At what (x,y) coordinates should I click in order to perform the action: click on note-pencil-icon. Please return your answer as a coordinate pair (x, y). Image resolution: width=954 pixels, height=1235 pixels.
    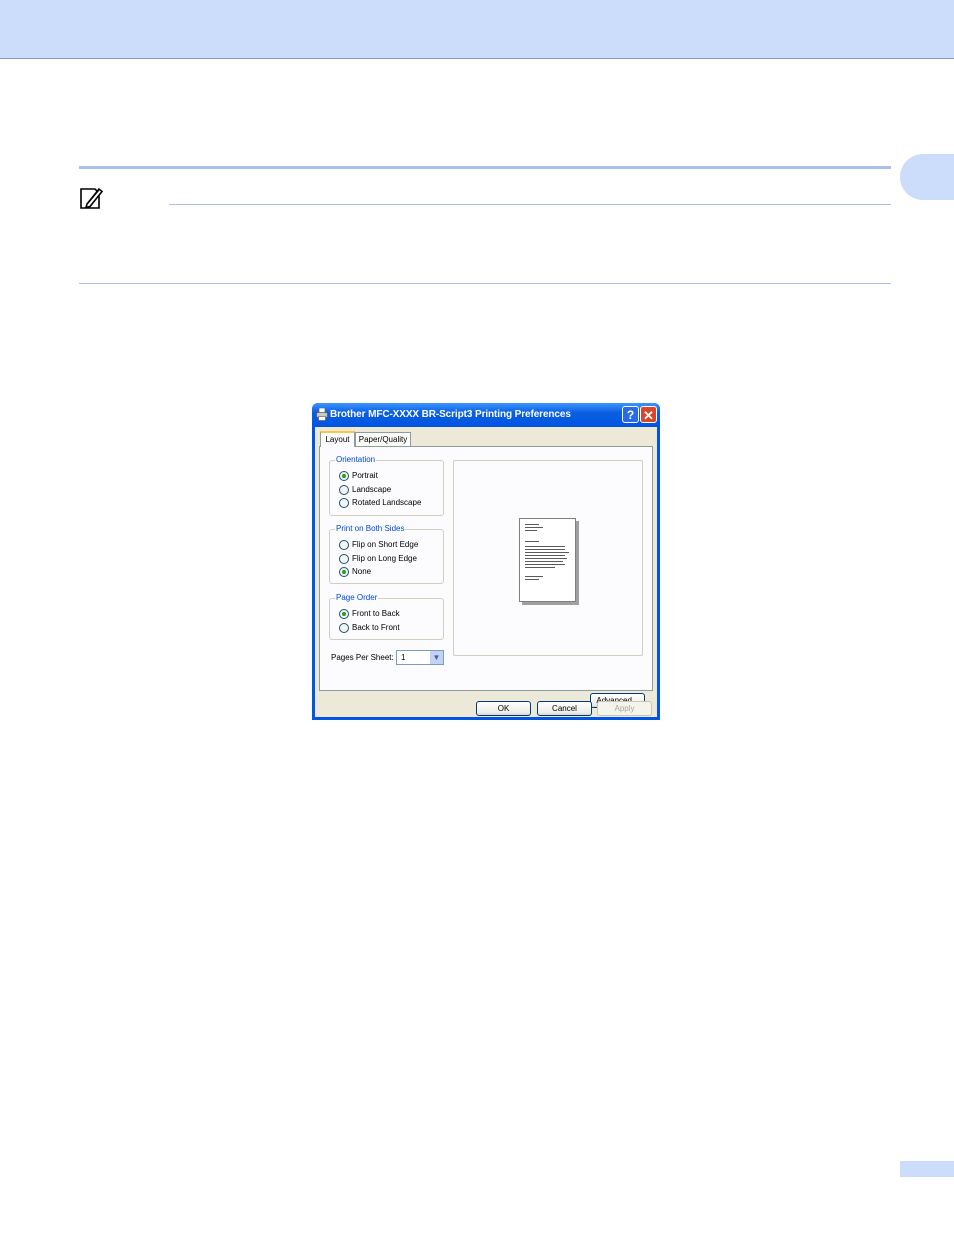
    Looking at the image, I should click on (92, 198).